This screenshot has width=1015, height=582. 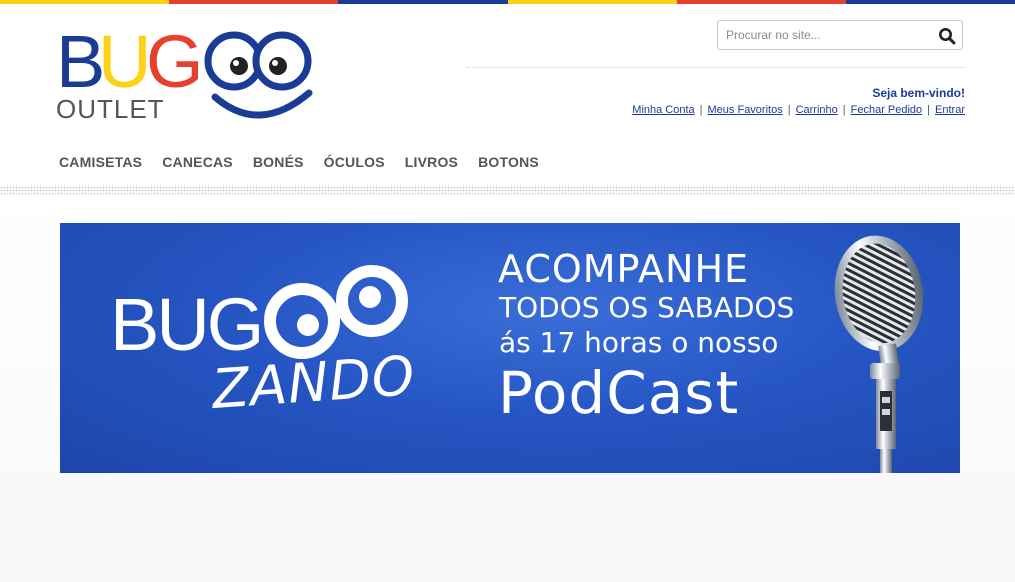 I want to click on banner-line-2: TODOS OS SABADOS, so click(x=647, y=307).